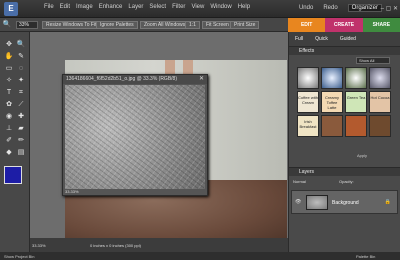  What do you see at coordinates (330, 8) in the screenshot?
I see `redo-button: Redo` at bounding box center [330, 8].